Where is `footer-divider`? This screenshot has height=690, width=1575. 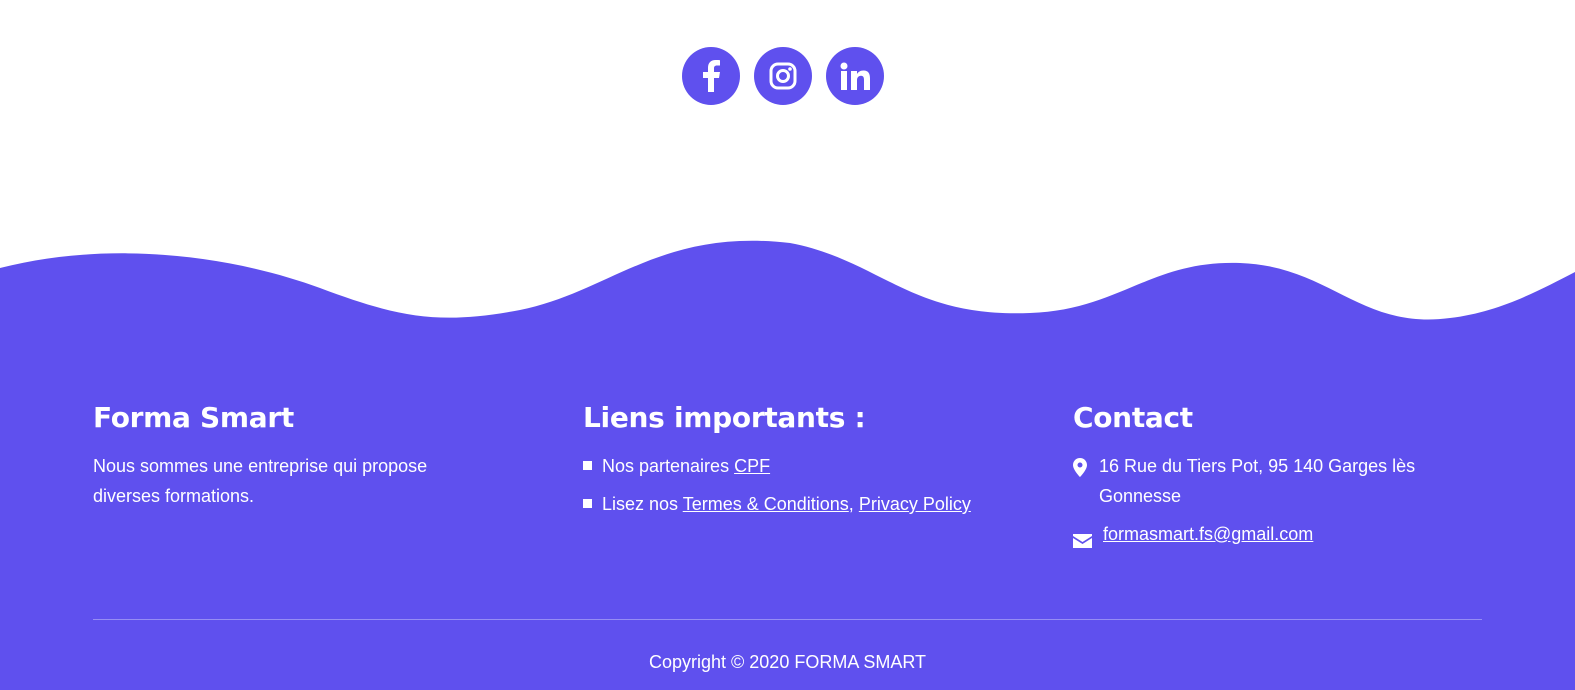 footer-divider is located at coordinates (787, 619).